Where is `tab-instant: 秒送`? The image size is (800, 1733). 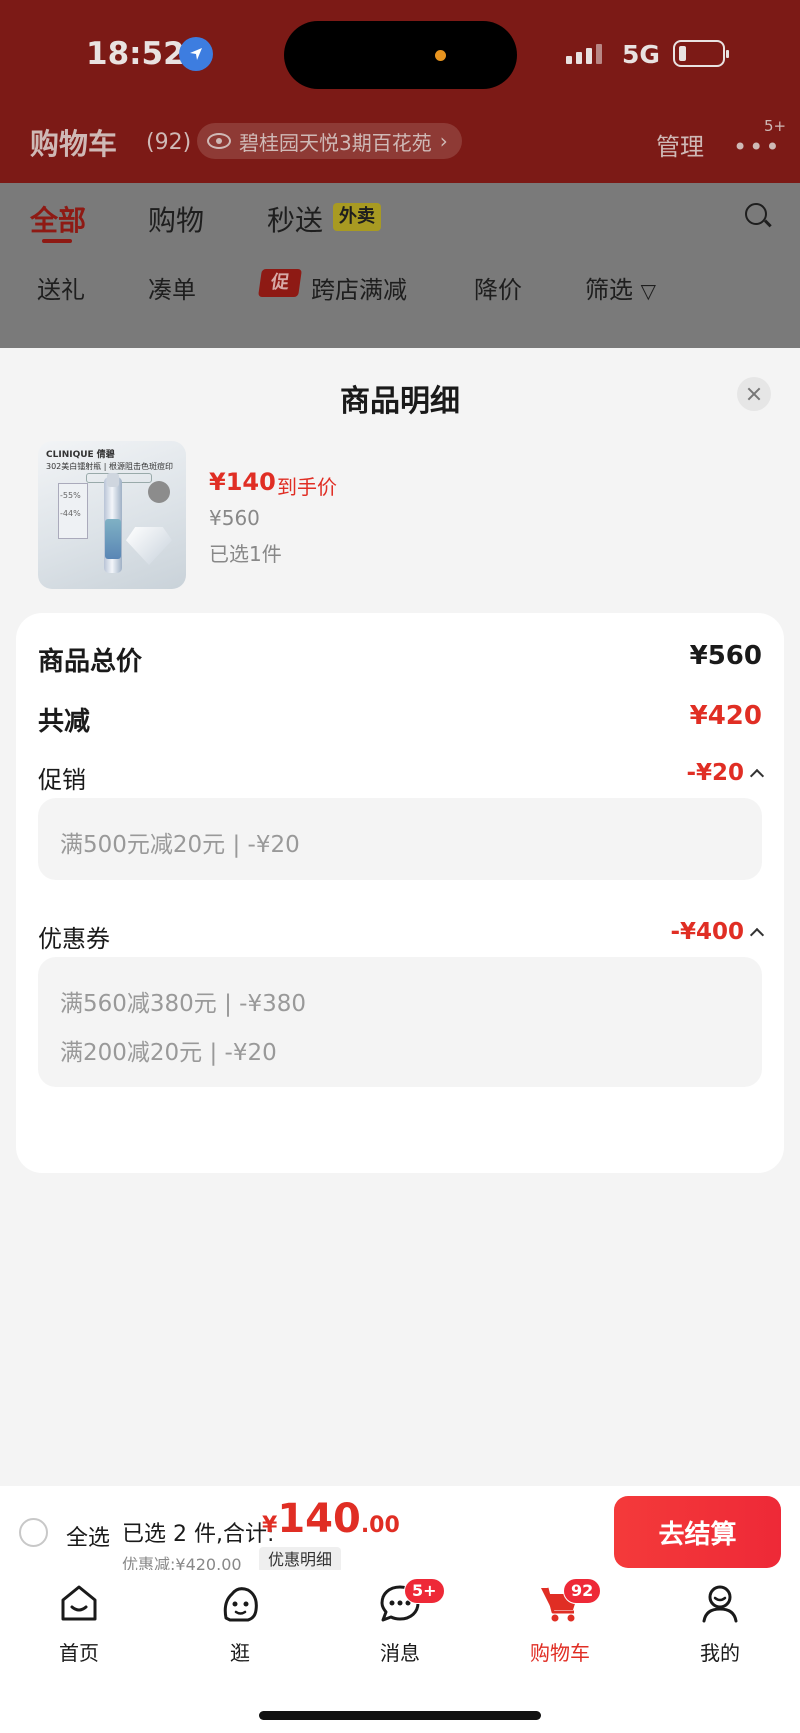
tab-instant: 秒送 is located at coordinates (295, 219).